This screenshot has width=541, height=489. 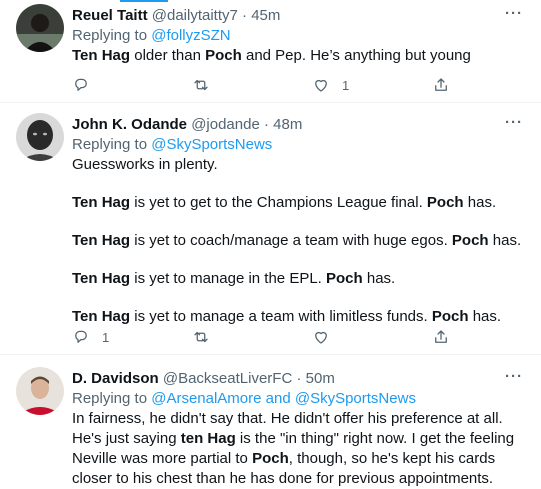 I want to click on highlight-term: ten Hag, so click(x=208, y=438).